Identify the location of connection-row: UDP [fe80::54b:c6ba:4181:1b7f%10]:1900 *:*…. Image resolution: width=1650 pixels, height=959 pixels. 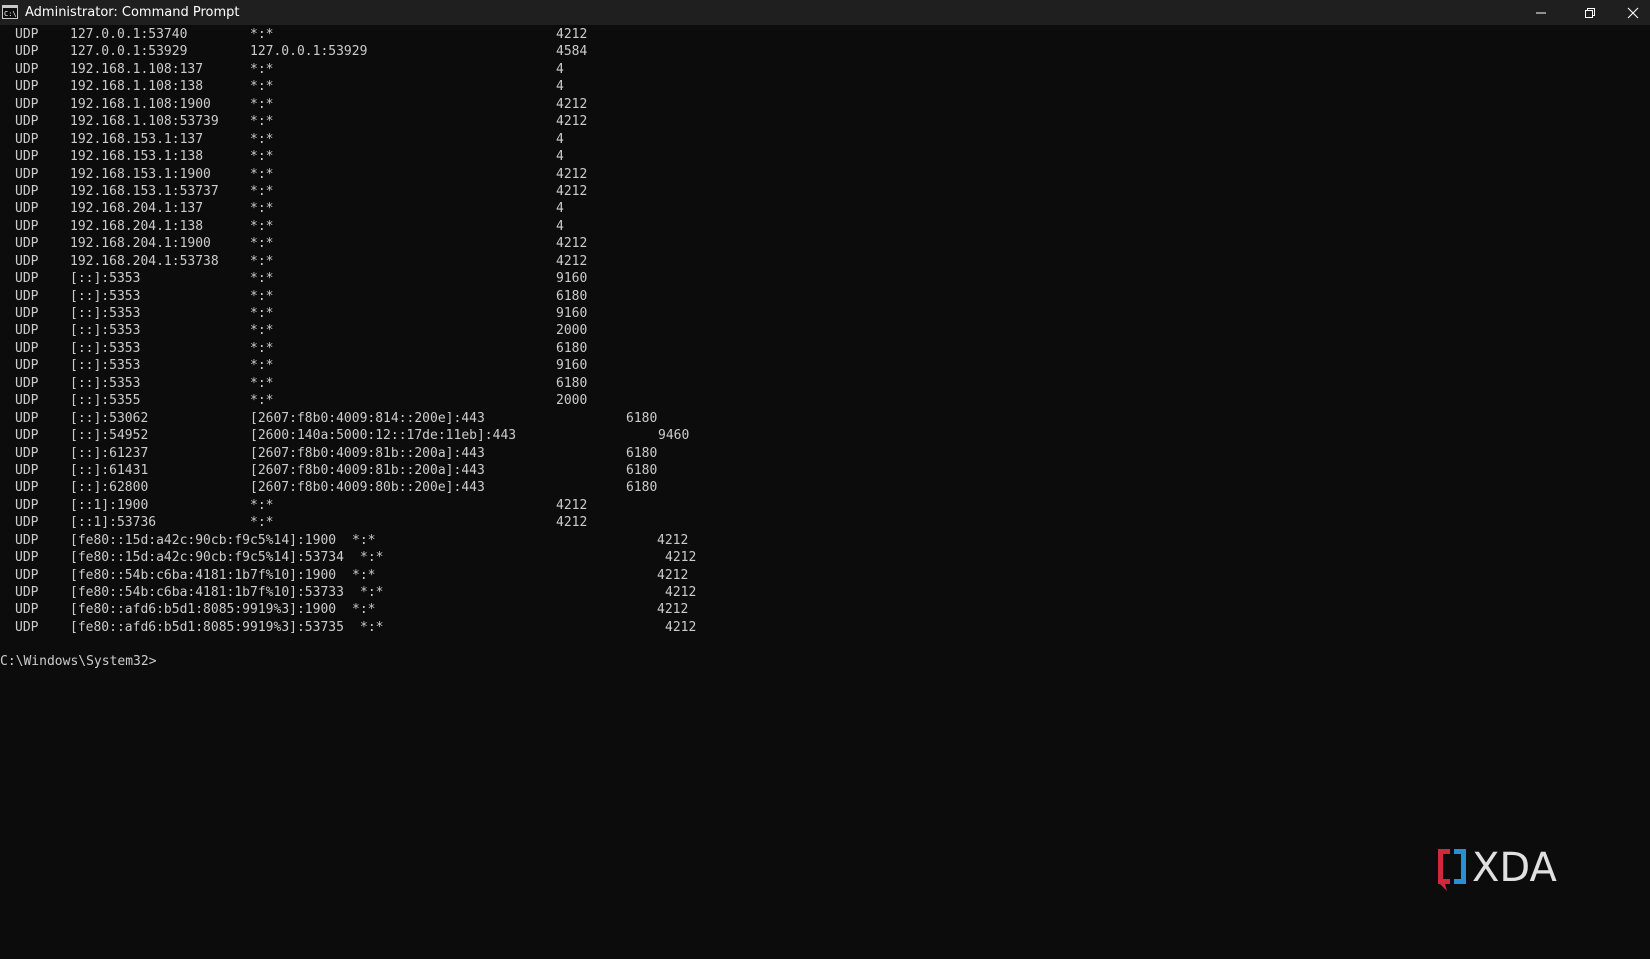
(825, 575).